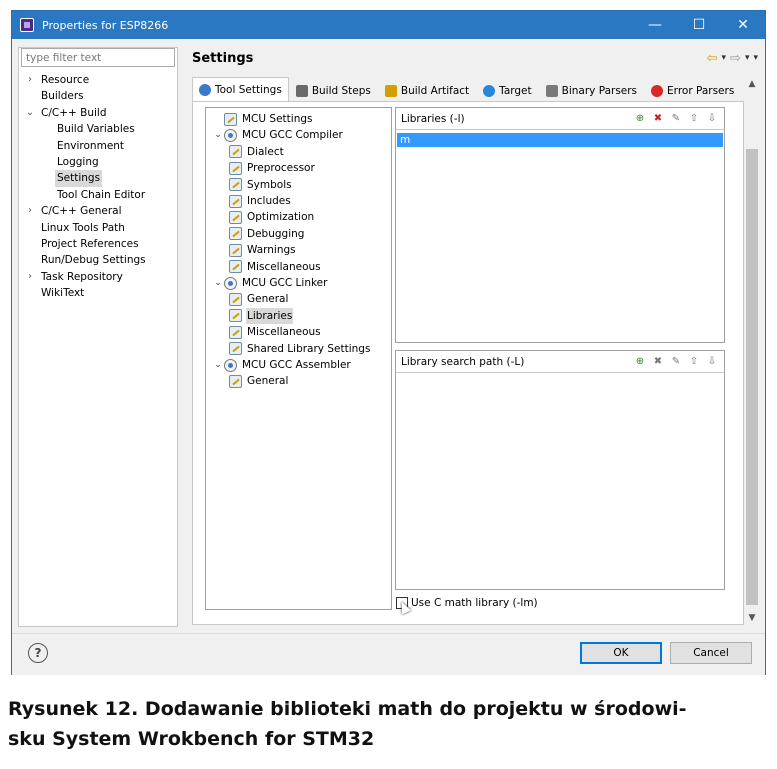 The image size is (777, 769). I want to click on wrench-icon, so click(301, 90).